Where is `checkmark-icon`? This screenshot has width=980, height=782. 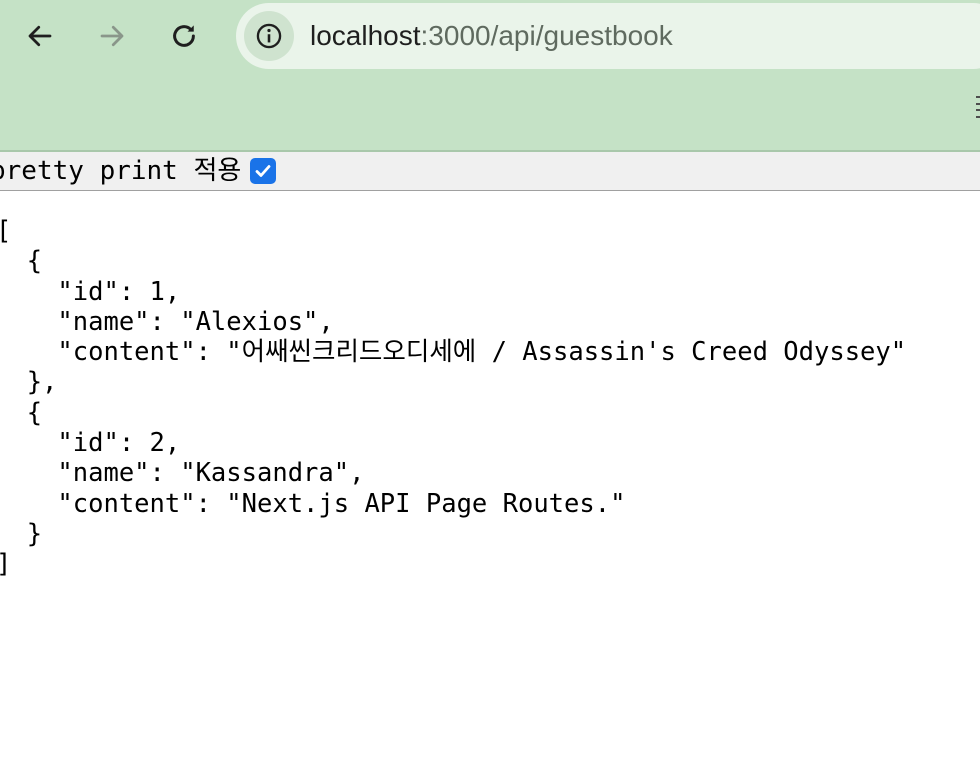 checkmark-icon is located at coordinates (263, 171).